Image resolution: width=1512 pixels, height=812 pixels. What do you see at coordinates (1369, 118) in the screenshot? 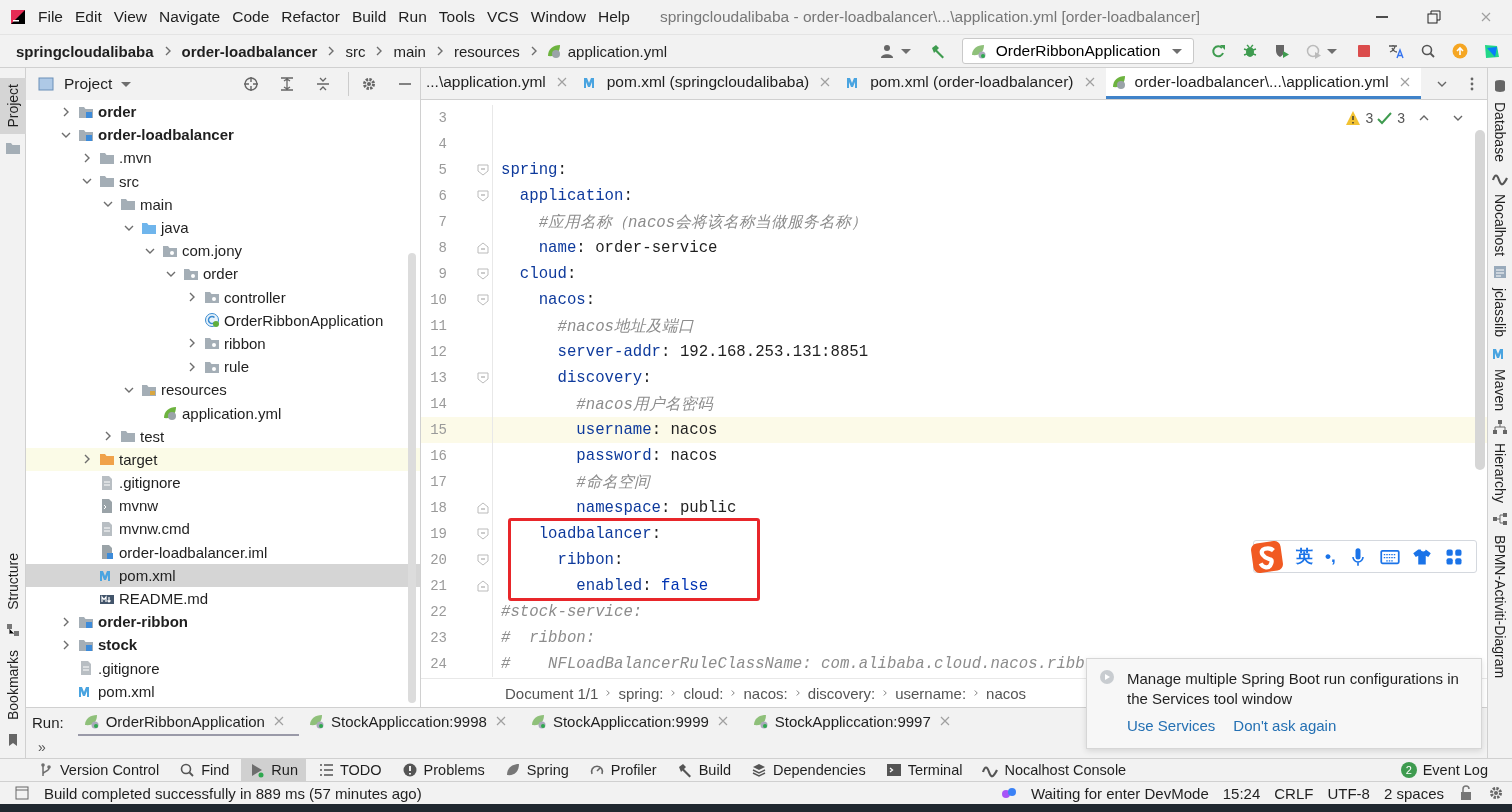
I see `warning-count: 3` at bounding box center [1369, 118].